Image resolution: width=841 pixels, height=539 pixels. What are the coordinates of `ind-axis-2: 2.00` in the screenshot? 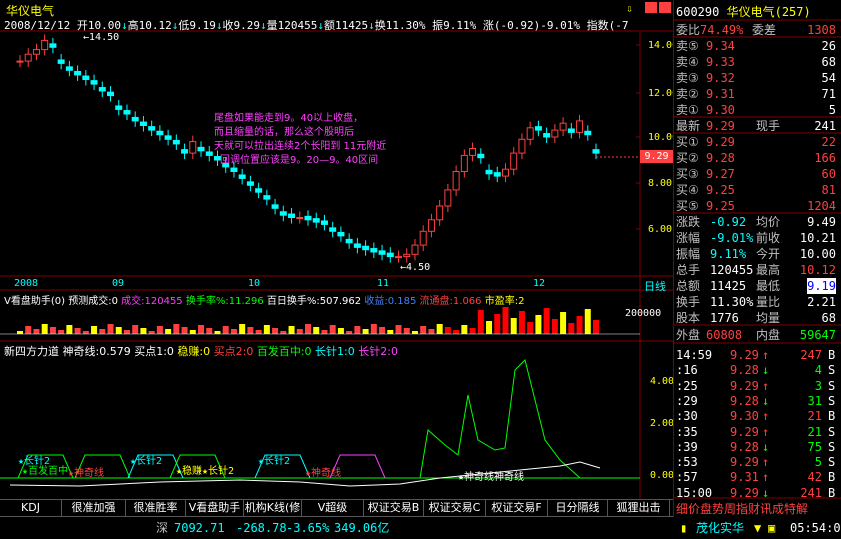 It's located at (662, 423).